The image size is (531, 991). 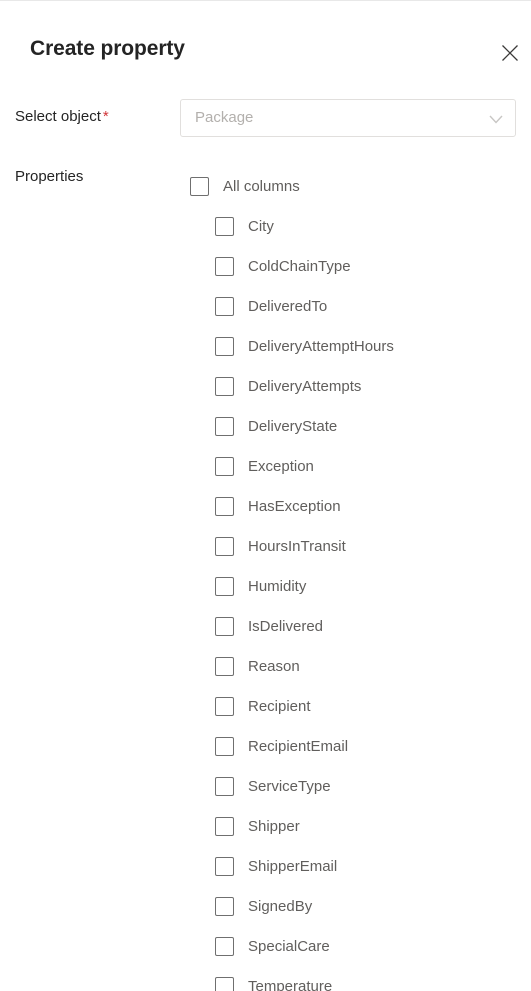 I want to click on checkbox-label: Exception, so click(x=281, y=466).